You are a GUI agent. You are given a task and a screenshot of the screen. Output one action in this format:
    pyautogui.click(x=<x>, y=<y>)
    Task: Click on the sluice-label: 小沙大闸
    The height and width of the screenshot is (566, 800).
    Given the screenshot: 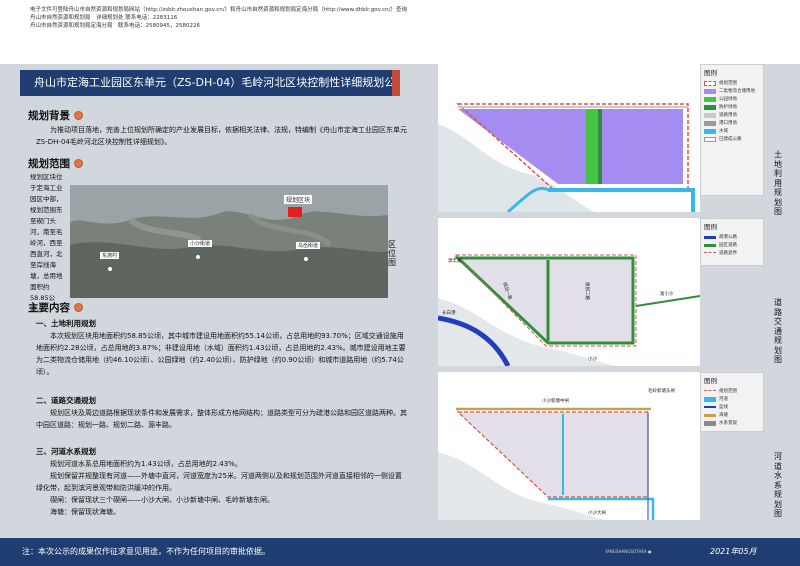 What is the action you would take?
    pyautogui.click(x=597, y=513)
    